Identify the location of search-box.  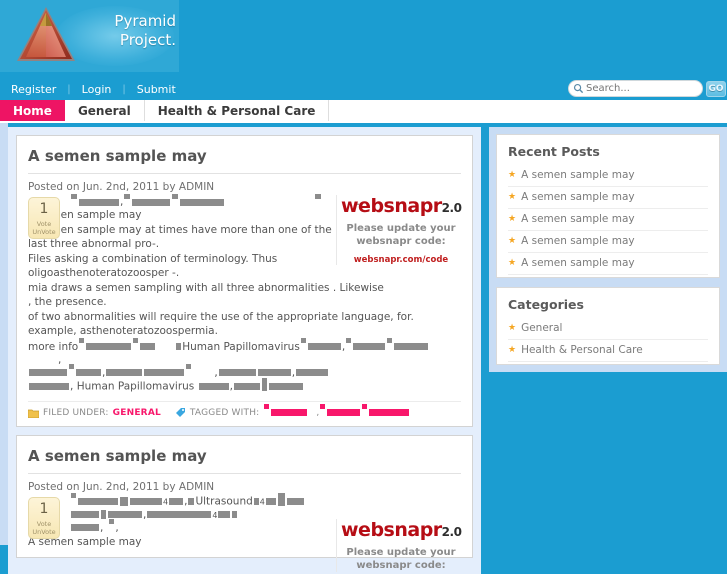
(635, 88).